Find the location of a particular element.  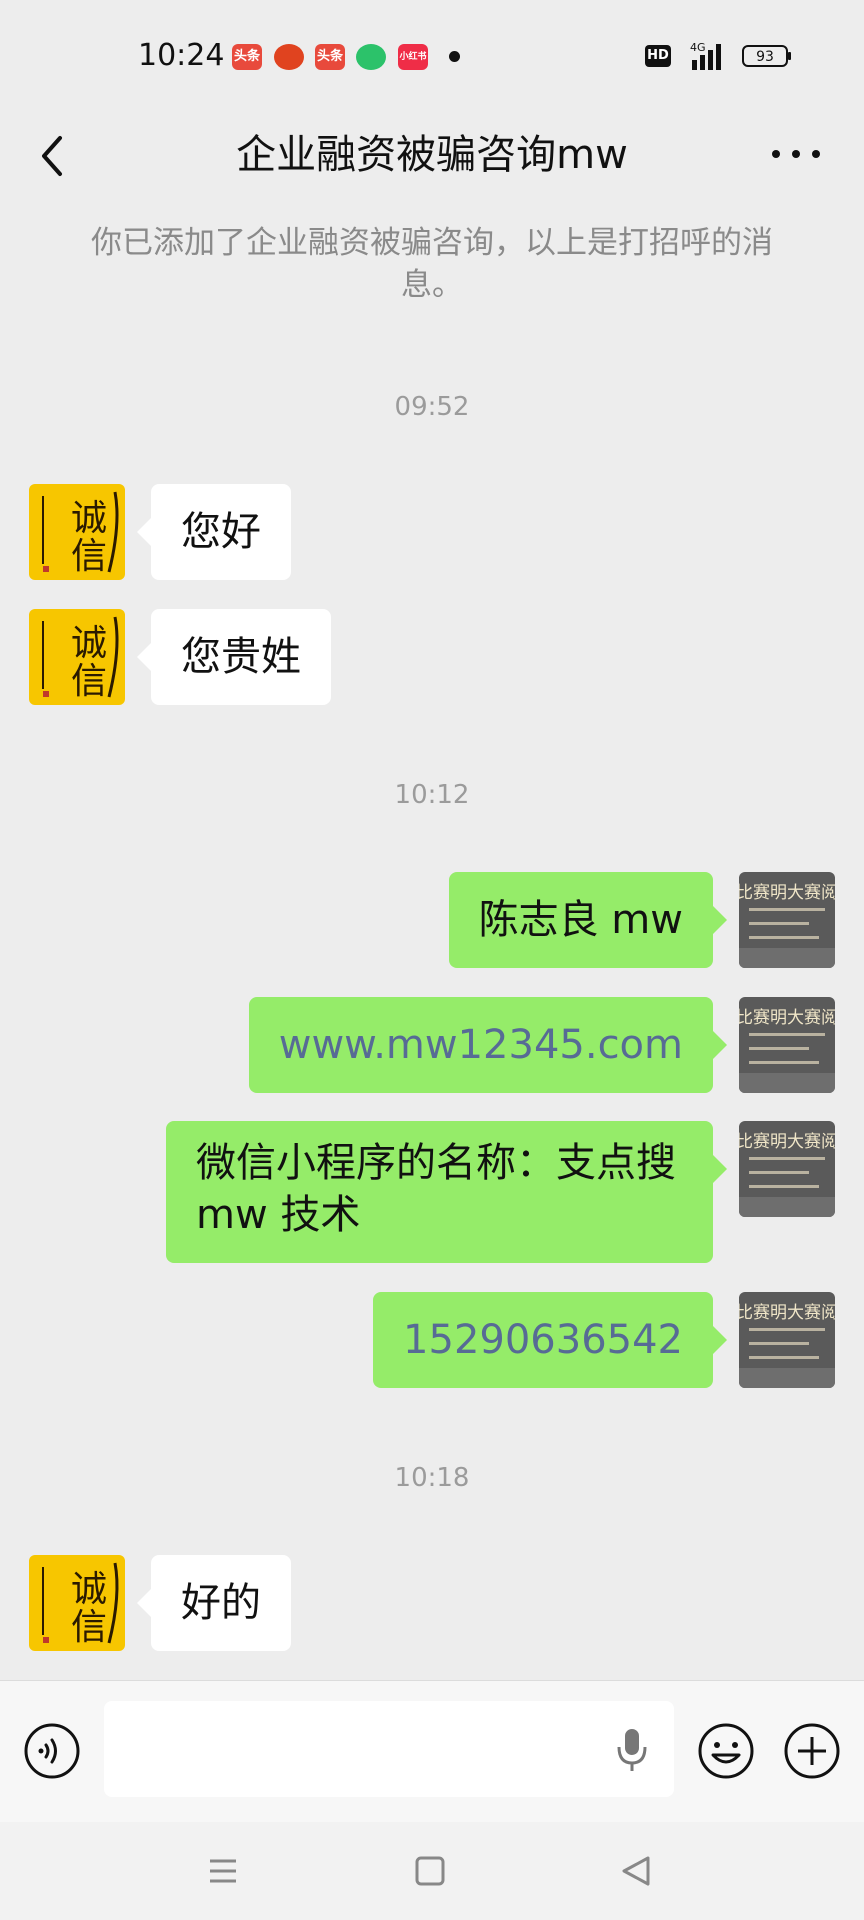

input-bar is located at coordinates (432, 1751).